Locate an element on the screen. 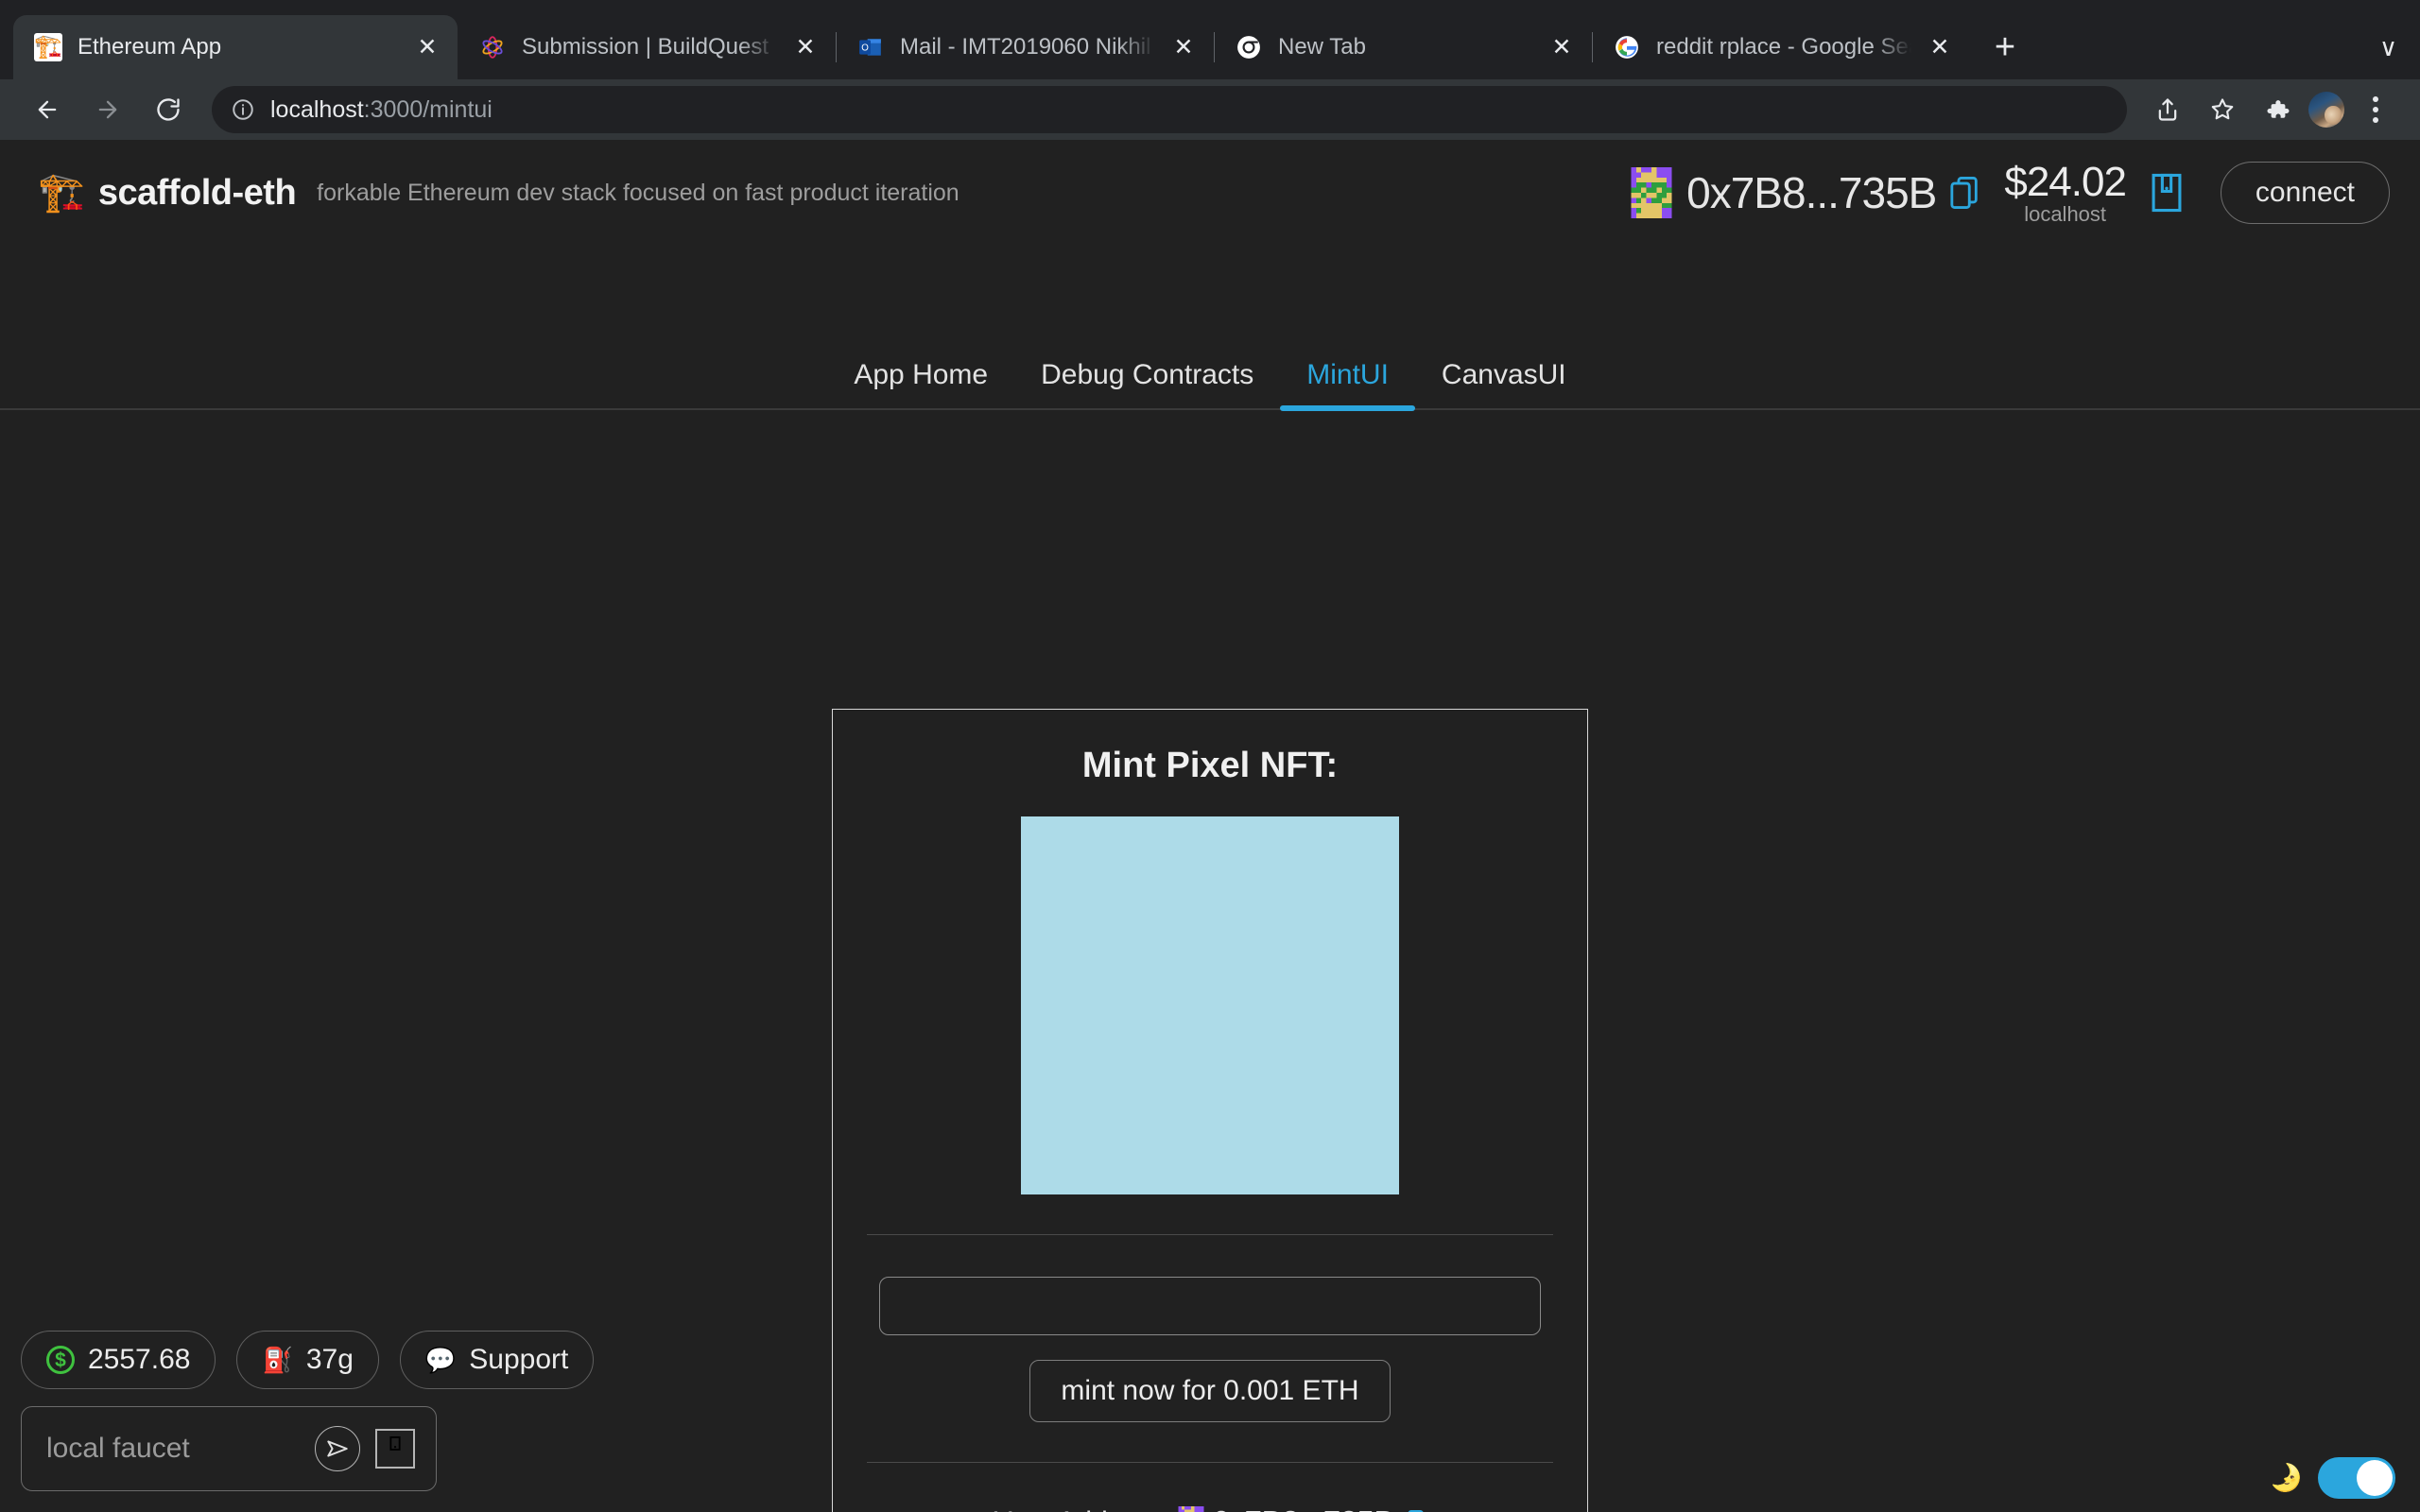 This screenshot has height=1512, width=2420. theme-toggle-area: 🌛 is located at coordinates (2332, 1478).